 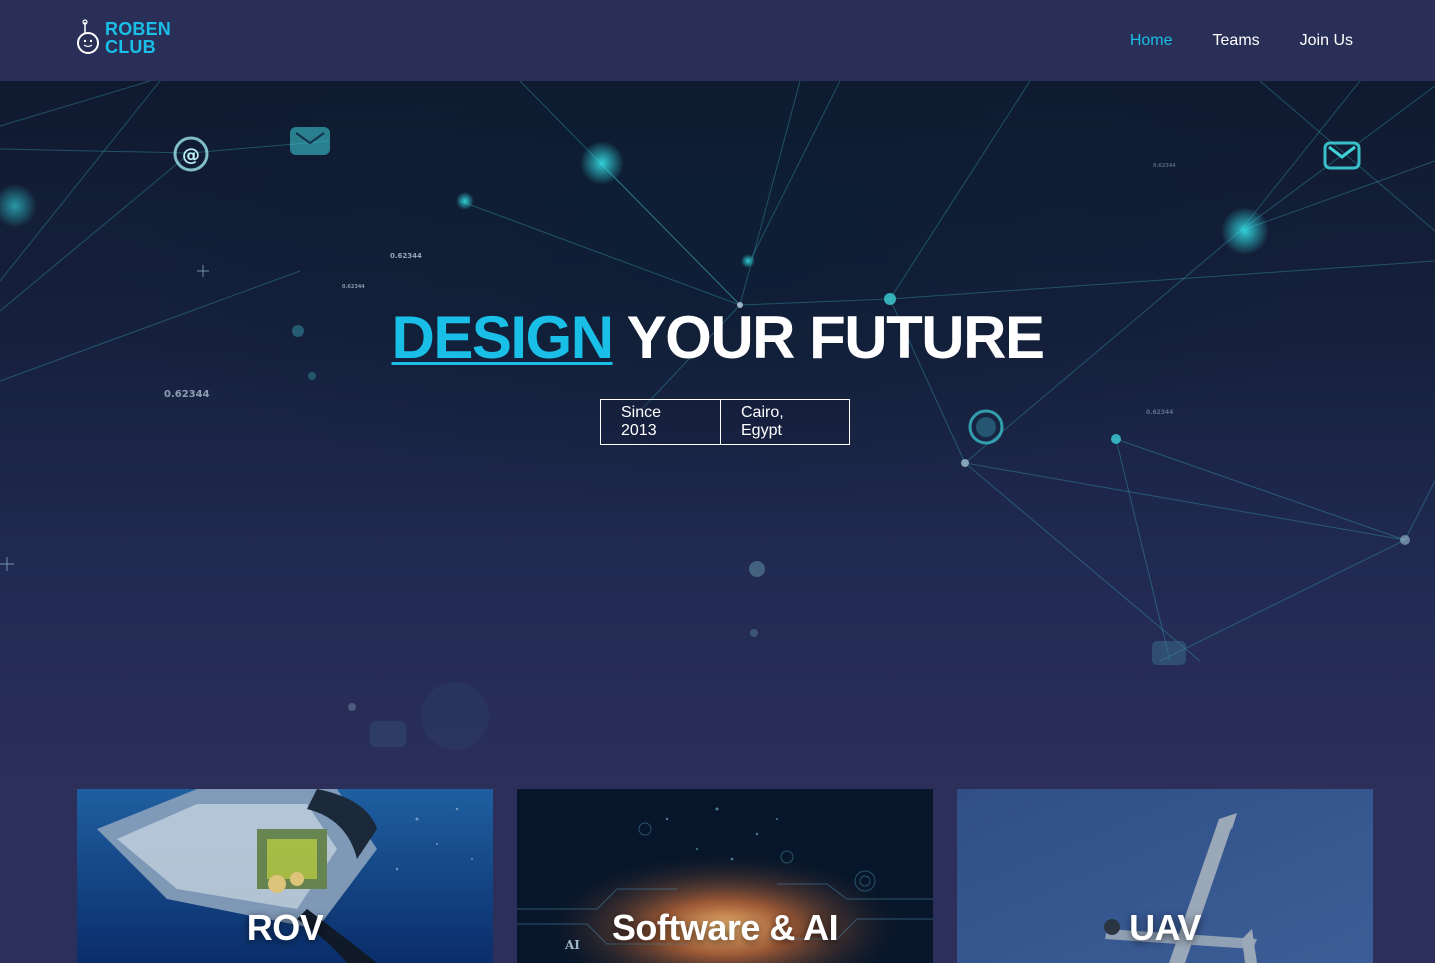 I want to click on robot-logo-icon, so click(x=89, y=38).